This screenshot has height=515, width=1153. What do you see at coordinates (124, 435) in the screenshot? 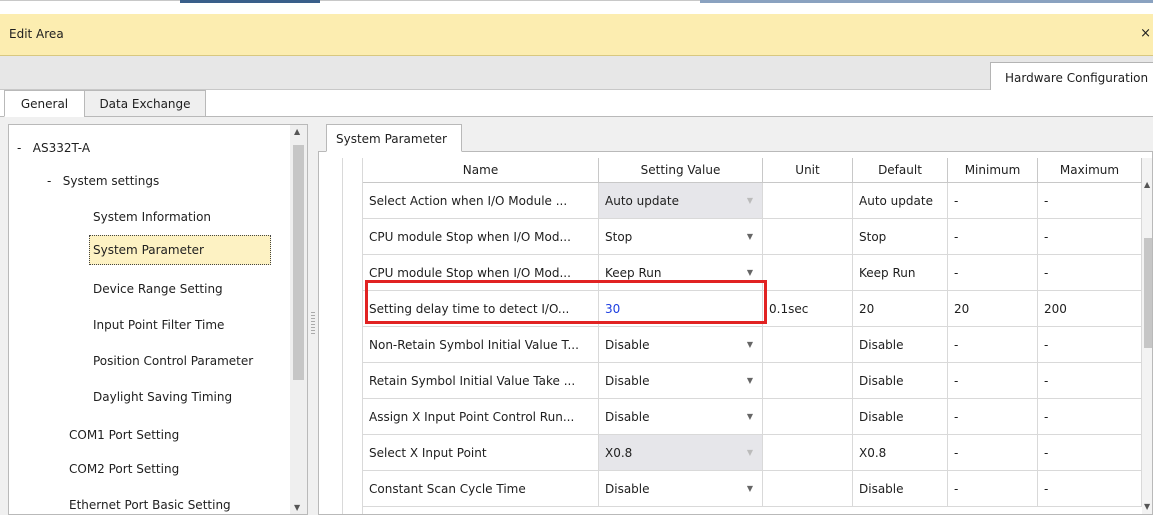
I see `tree-item-com1-port-setting: COM1 Port Setting` at bounding box center [124, 435].